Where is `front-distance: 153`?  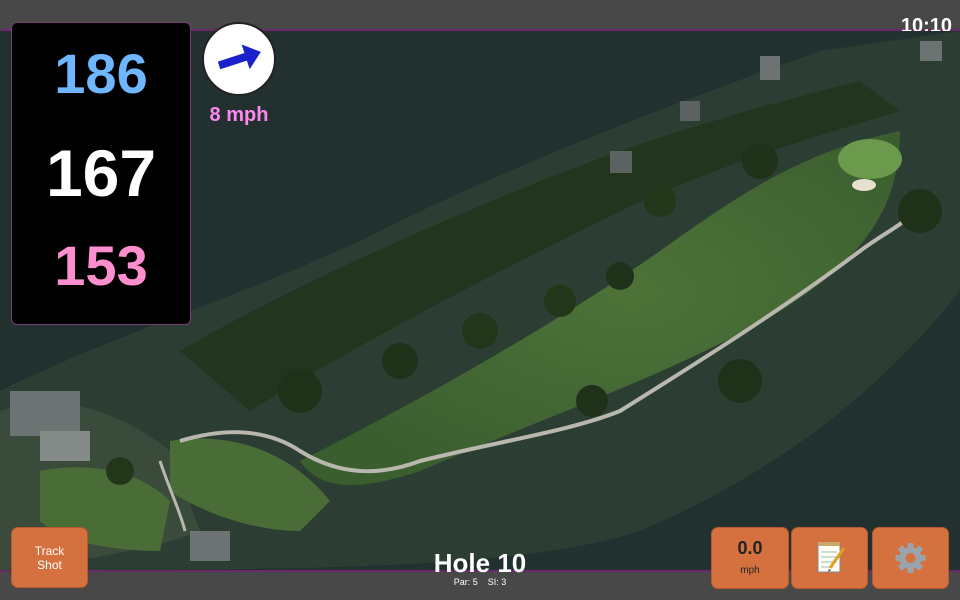
front-distance: 153 is located at coordinates (101, 265).